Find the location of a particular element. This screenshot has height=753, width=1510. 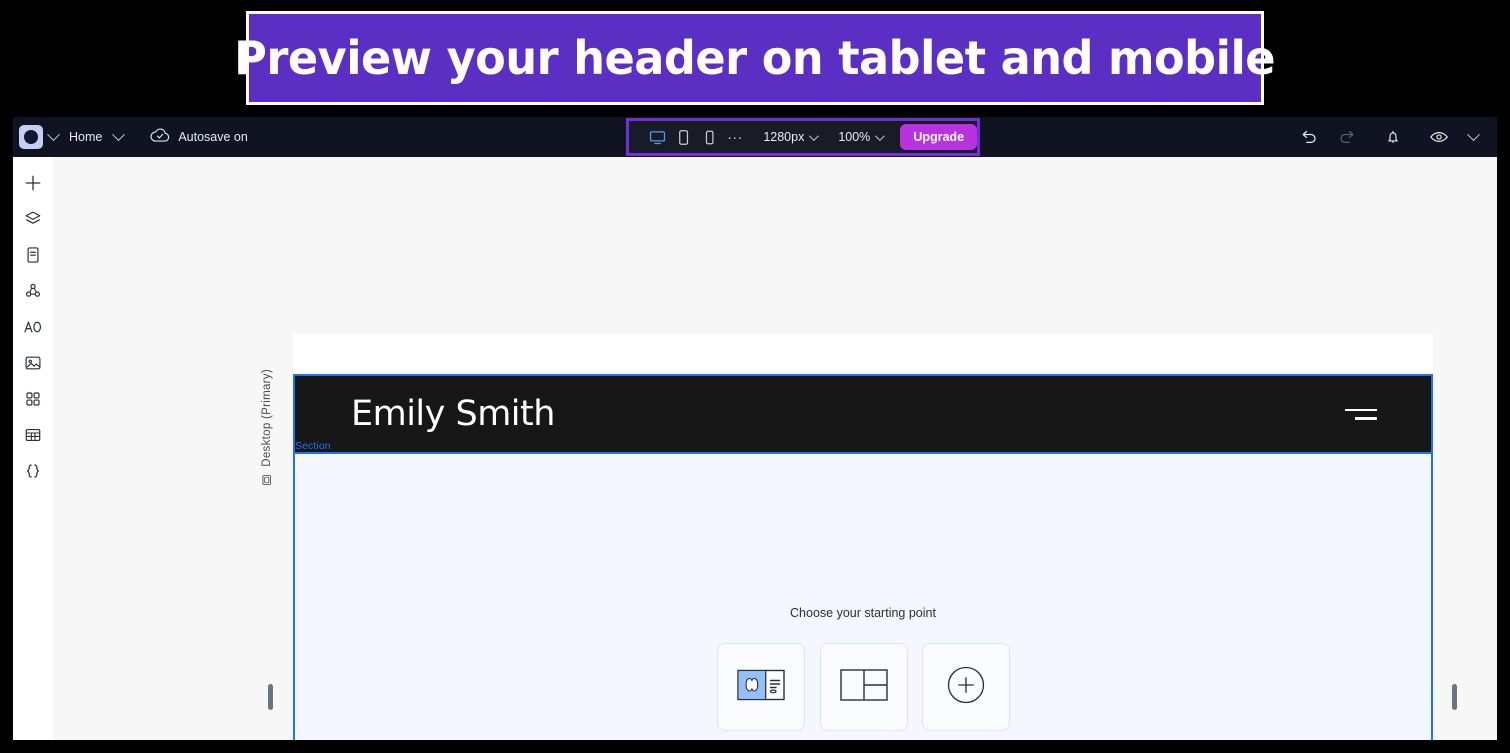

sidebar-item-add-element is located at coordinates (33, 183).